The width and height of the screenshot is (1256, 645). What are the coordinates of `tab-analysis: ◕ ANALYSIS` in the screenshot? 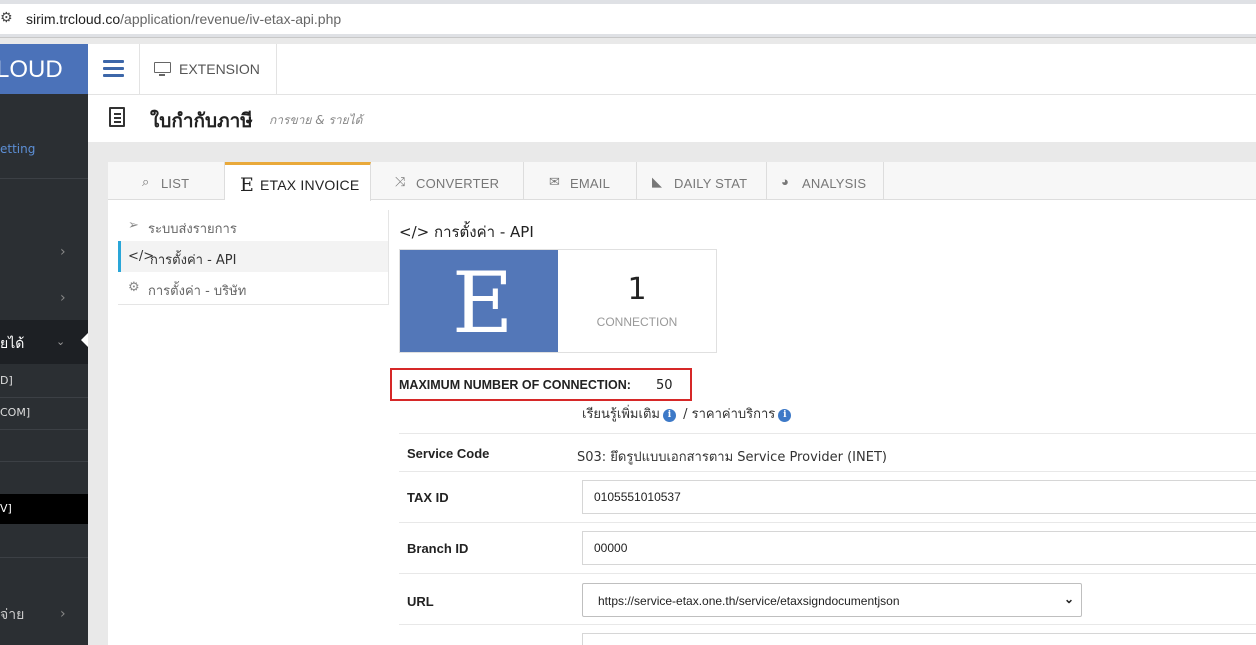 It's located at (825, 181).